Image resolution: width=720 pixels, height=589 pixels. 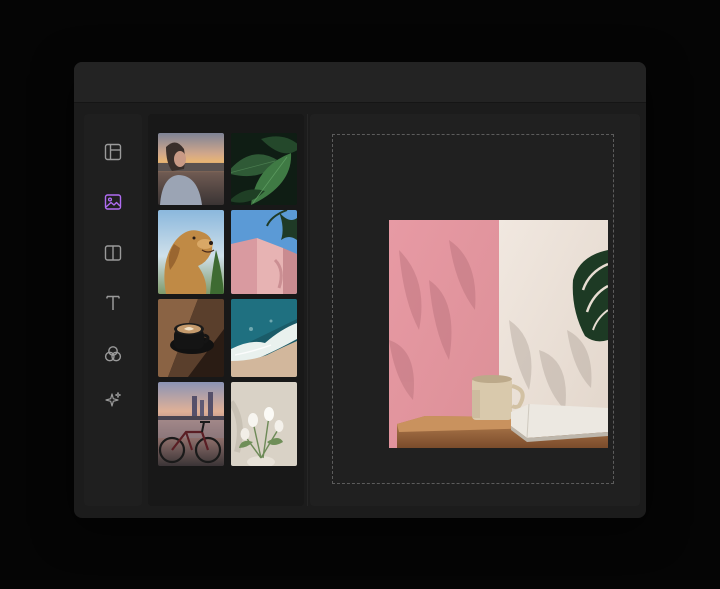 I want to click on title-bar, so click(x=360, y=82).